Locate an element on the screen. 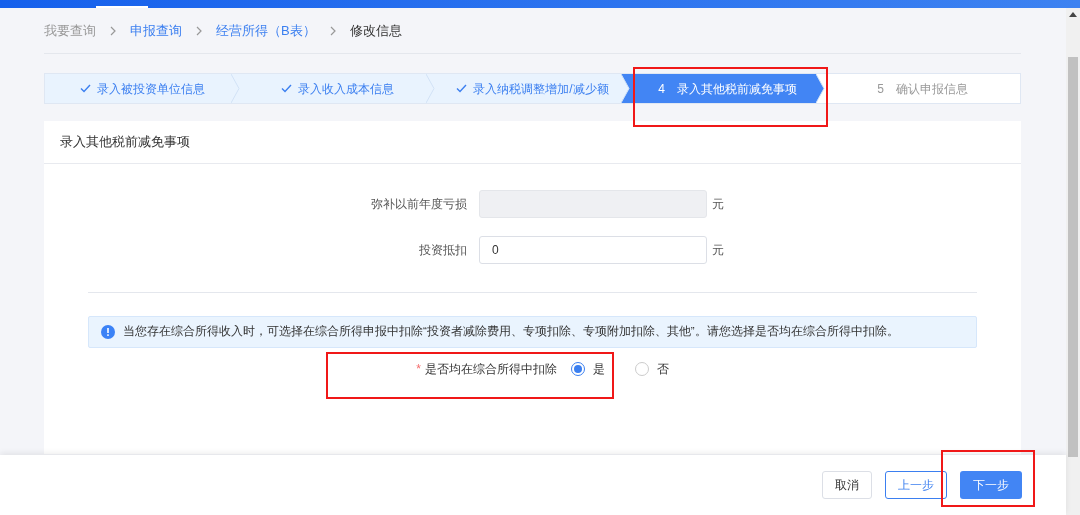 The width and height of the screenshot is (1080, 515). field-label: 弥补以前年度亏损 is located at coordinates (419, 204).